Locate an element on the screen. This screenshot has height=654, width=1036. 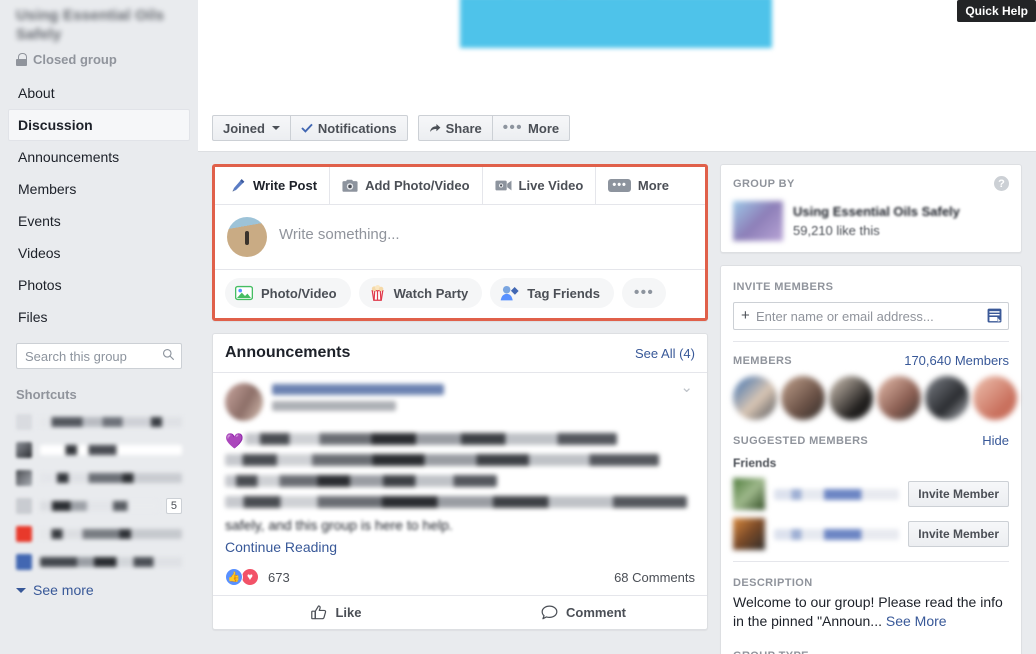
group-title: Using Essential Oils Safely is located at coordinates (90, 25).